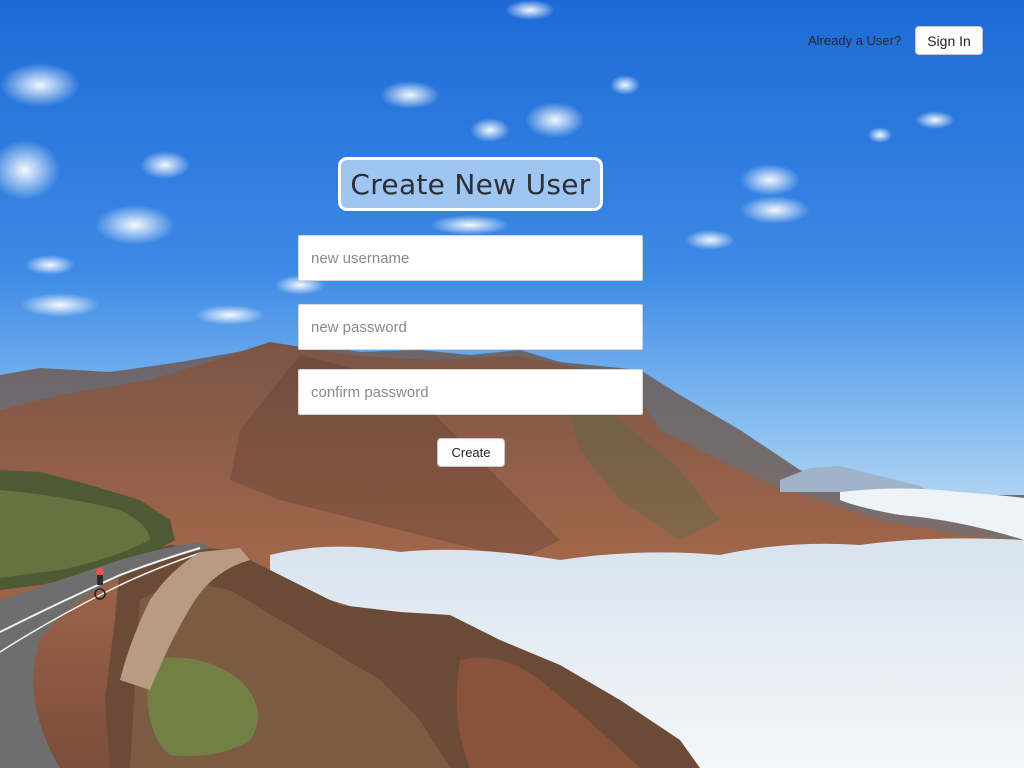 The height and width of the screenshot is (768, 1024). What do you see at coordinates (855, 40) in the screenshot?
I see `already-user-text: Already a User?` at bounding box center [855, 40].